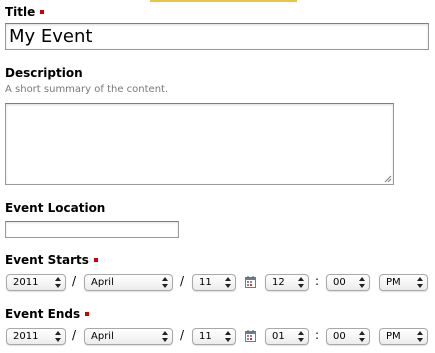  I want to click on title-input-value: My Event, so click(51, 36).